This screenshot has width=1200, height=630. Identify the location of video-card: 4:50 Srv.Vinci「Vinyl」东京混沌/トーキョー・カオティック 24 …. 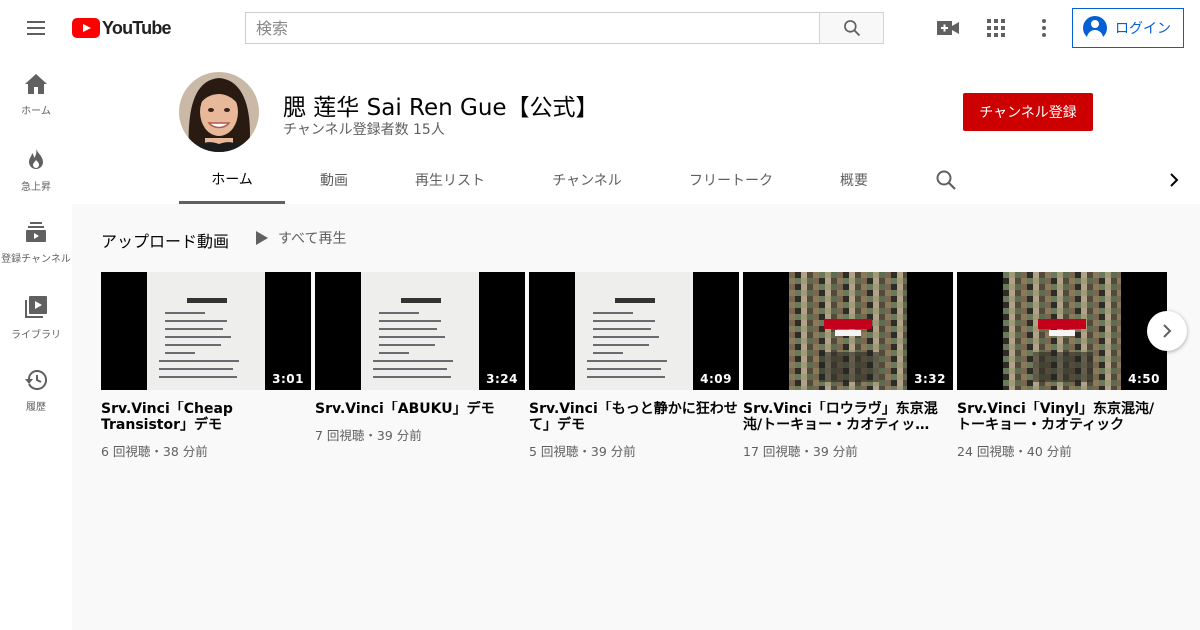
(1062, 366).